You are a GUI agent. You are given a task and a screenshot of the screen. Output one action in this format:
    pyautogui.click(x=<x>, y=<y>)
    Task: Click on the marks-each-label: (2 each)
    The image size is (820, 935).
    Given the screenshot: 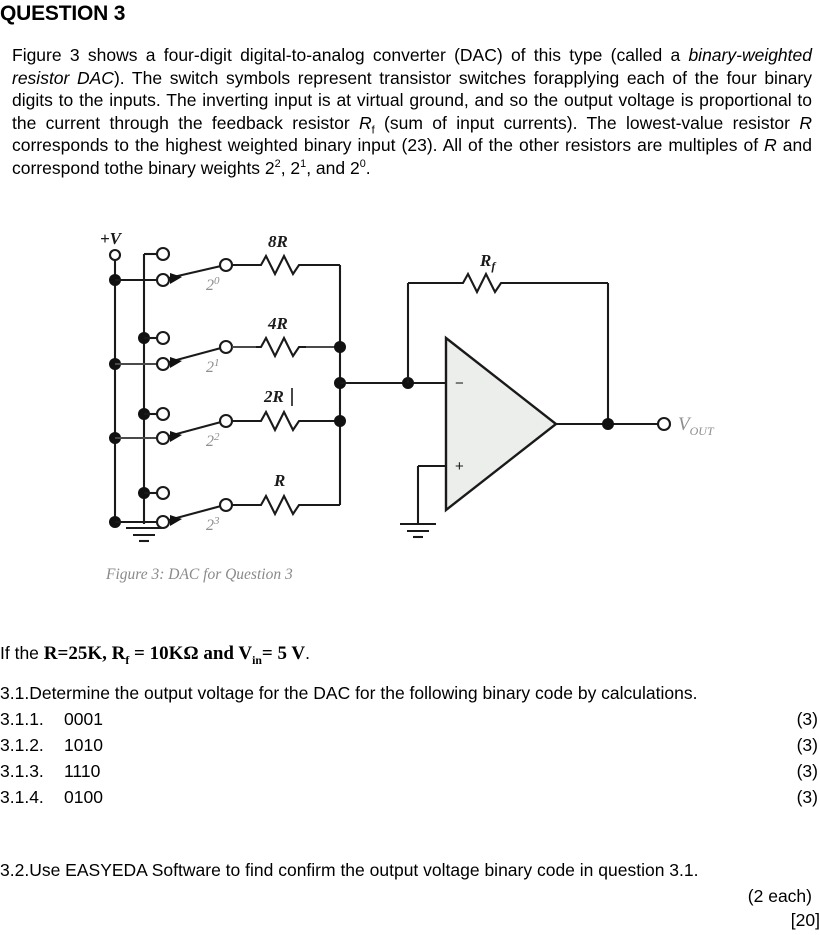 What is the action you would take?
    pyautogui.click(x=779, y=896)
    